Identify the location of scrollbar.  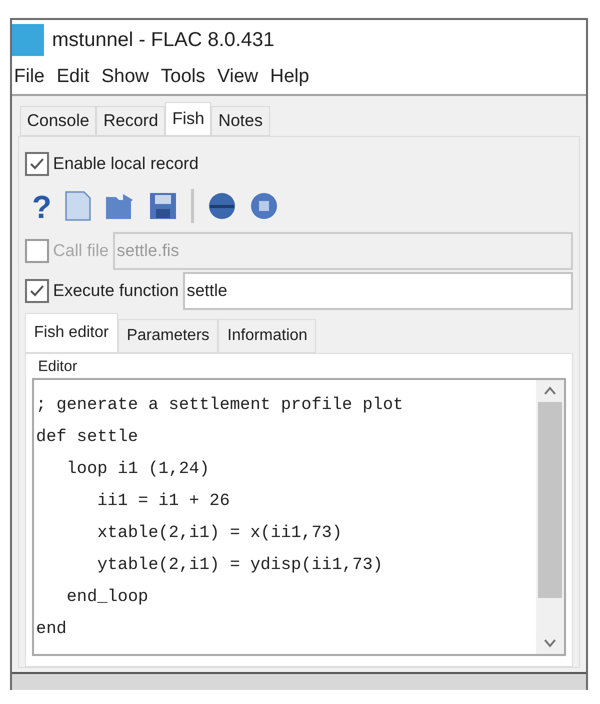
(550, 517).